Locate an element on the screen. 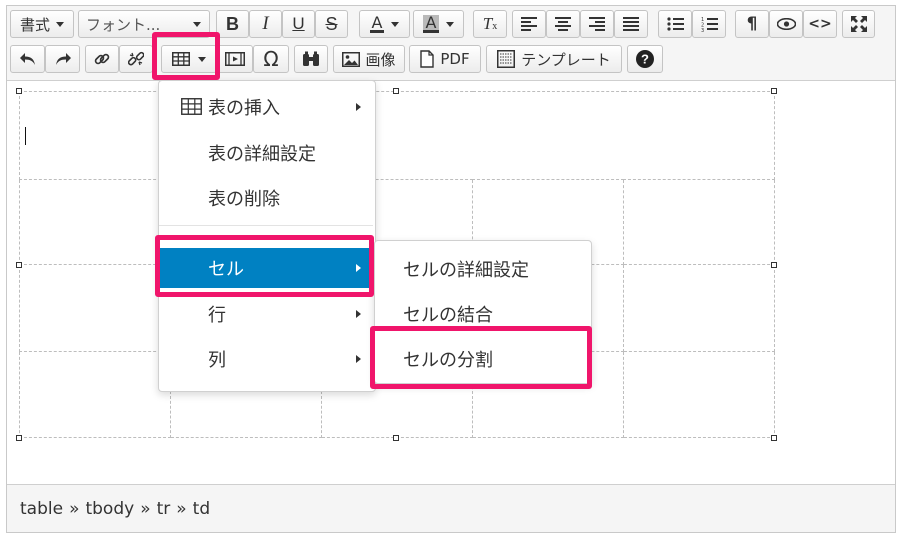 Image resolution: width=898 pixels, height=535 pixels. menu-item-delete-table: 表の削除 is located at coordinates (266, 198).